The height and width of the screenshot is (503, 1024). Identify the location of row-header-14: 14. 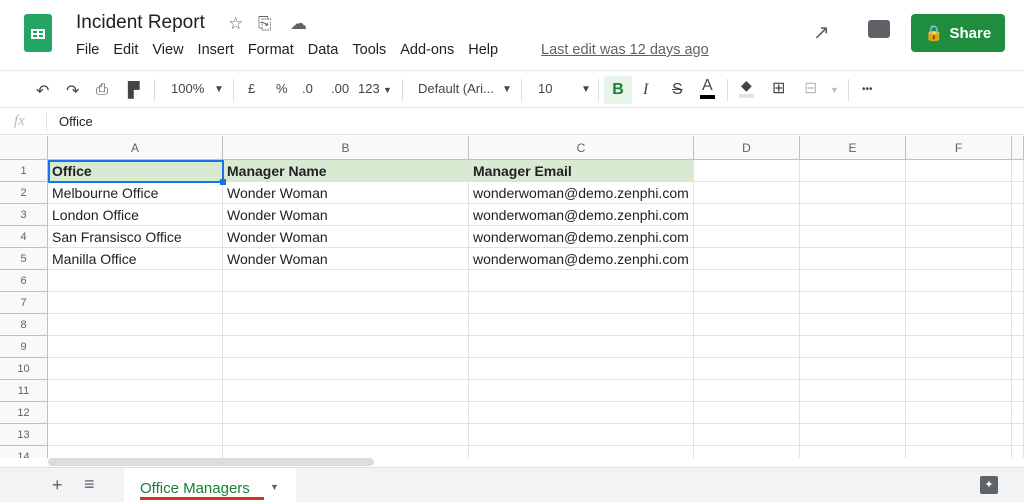
(24, 452).